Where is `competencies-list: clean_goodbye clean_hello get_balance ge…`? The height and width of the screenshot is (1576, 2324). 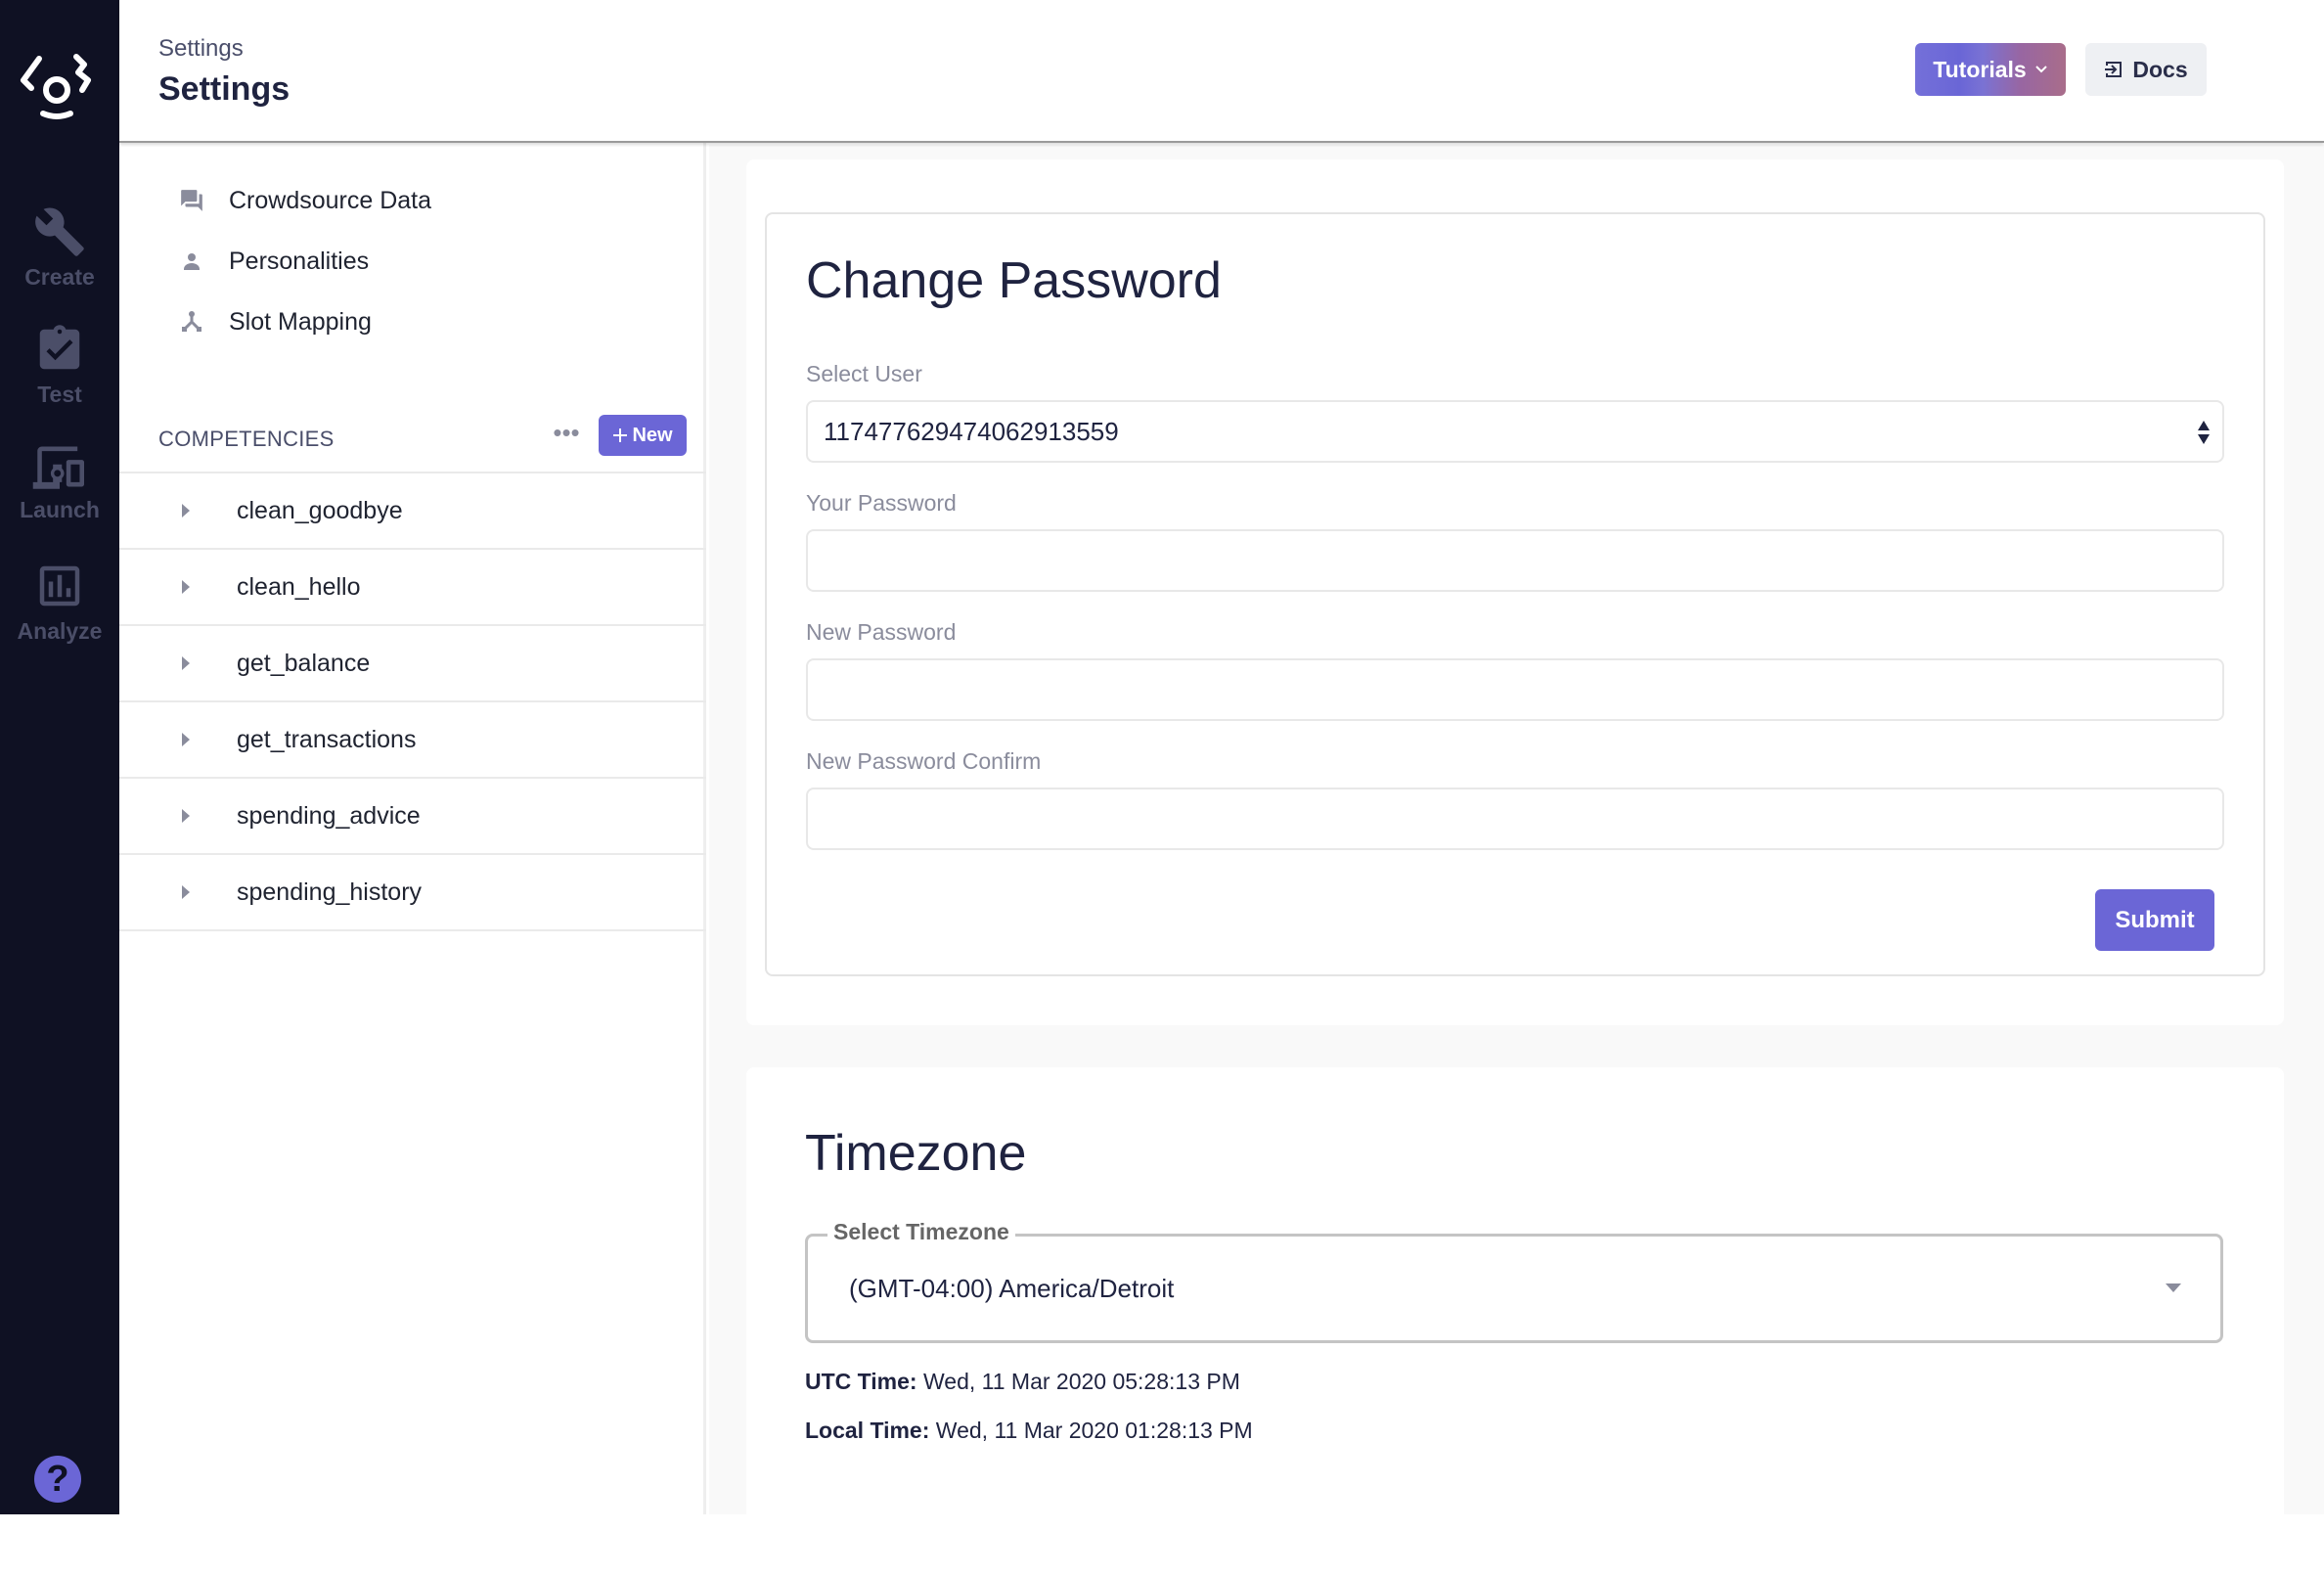
competencies-list: clean_goodbye clean_hello get_balance ge… is located at coordinates (412, 702).